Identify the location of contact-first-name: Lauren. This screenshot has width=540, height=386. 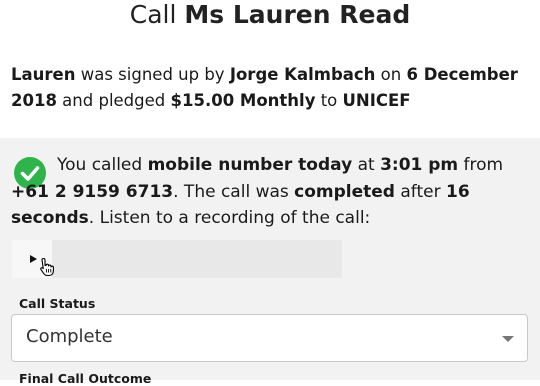
(43, 74).